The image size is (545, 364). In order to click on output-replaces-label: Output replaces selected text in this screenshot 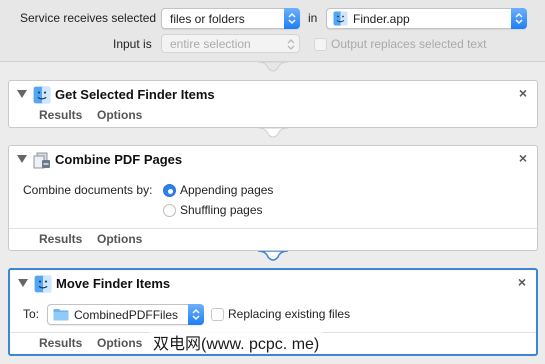, I will do `click(409, 44)`.